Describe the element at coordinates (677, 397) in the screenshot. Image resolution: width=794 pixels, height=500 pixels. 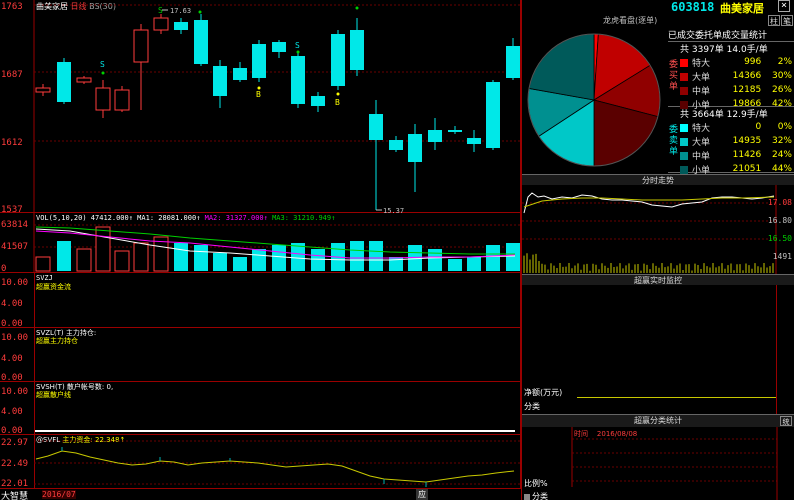
I see `net-amount-line` at that location.